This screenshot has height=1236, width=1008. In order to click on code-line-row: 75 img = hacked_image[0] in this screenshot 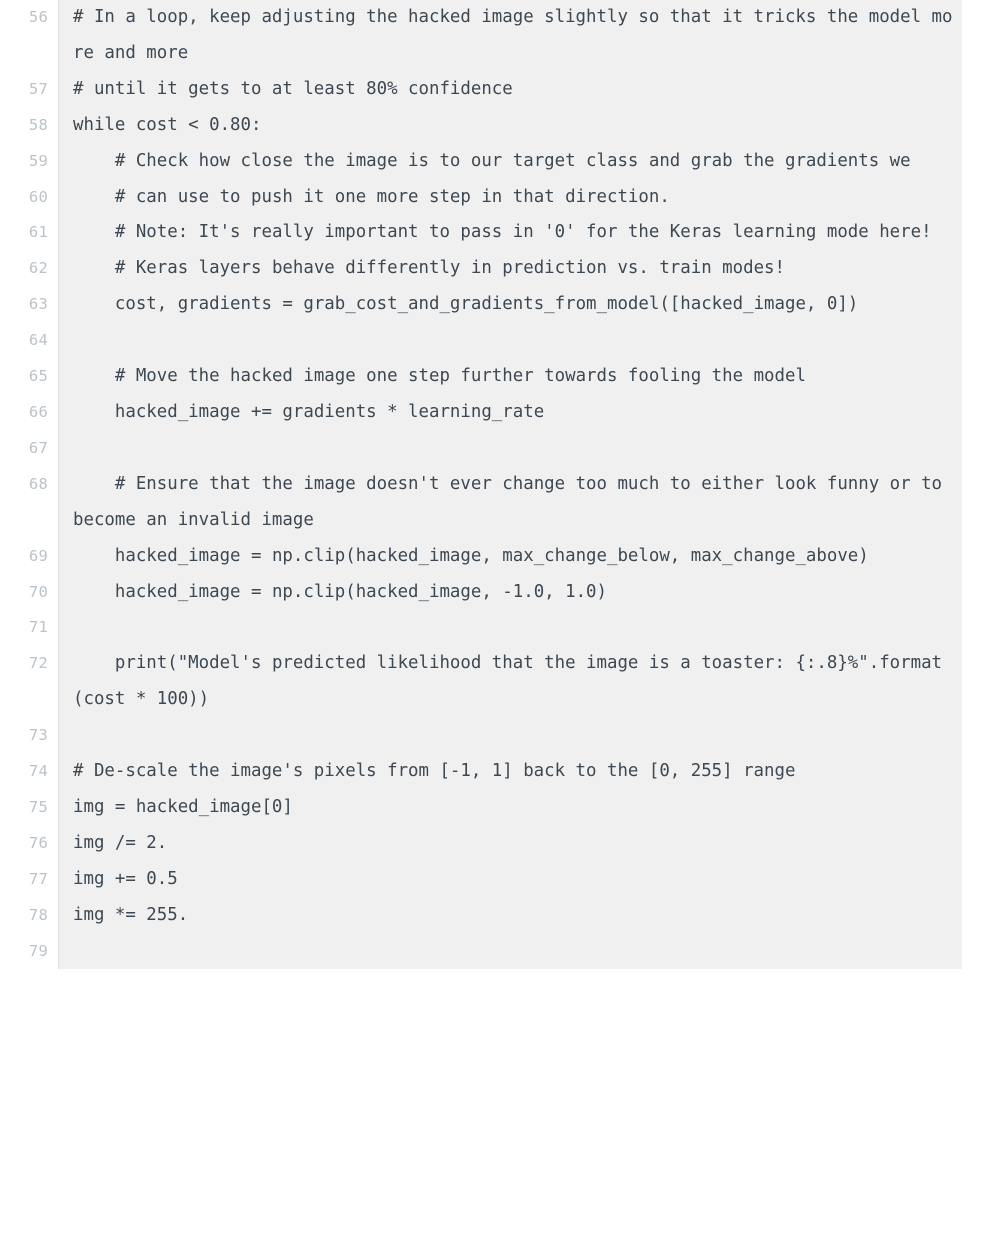, I will do `click(504, 807)`.